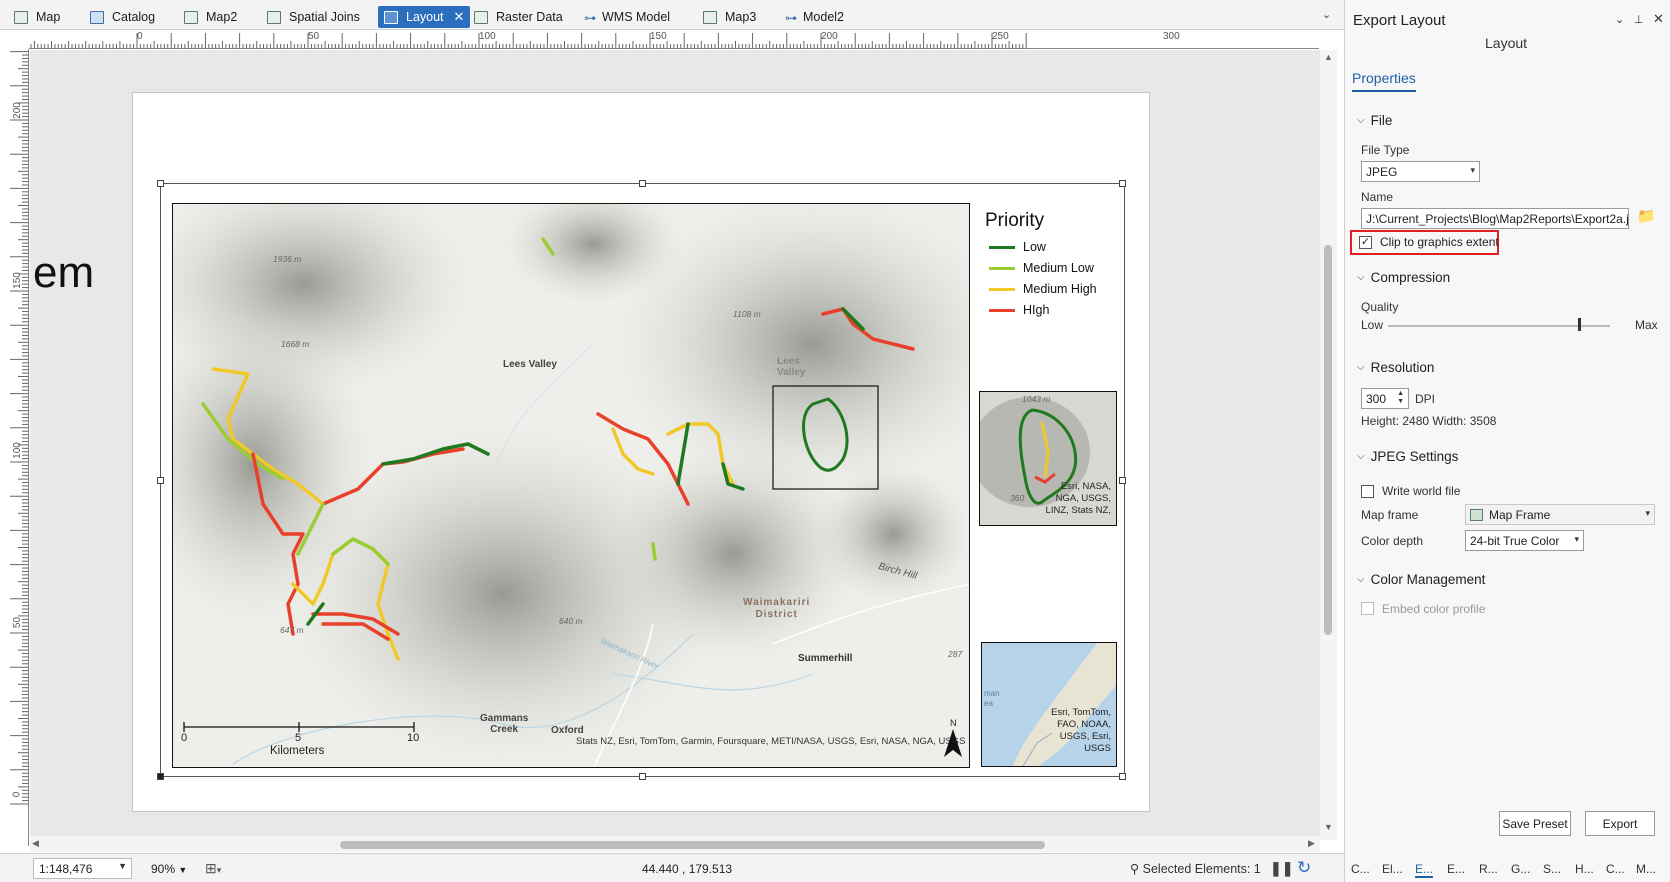  I want to click on spinner-arrows-icon: ▲ ▼, so click(1400, 398).